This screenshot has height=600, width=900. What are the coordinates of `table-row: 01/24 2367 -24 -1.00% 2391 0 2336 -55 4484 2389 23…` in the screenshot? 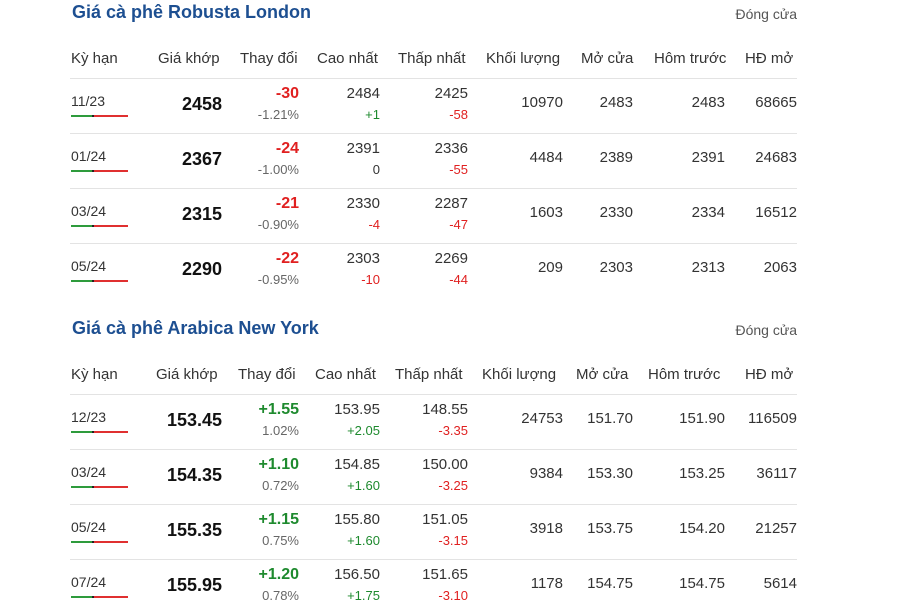 It's located at (433, 161).